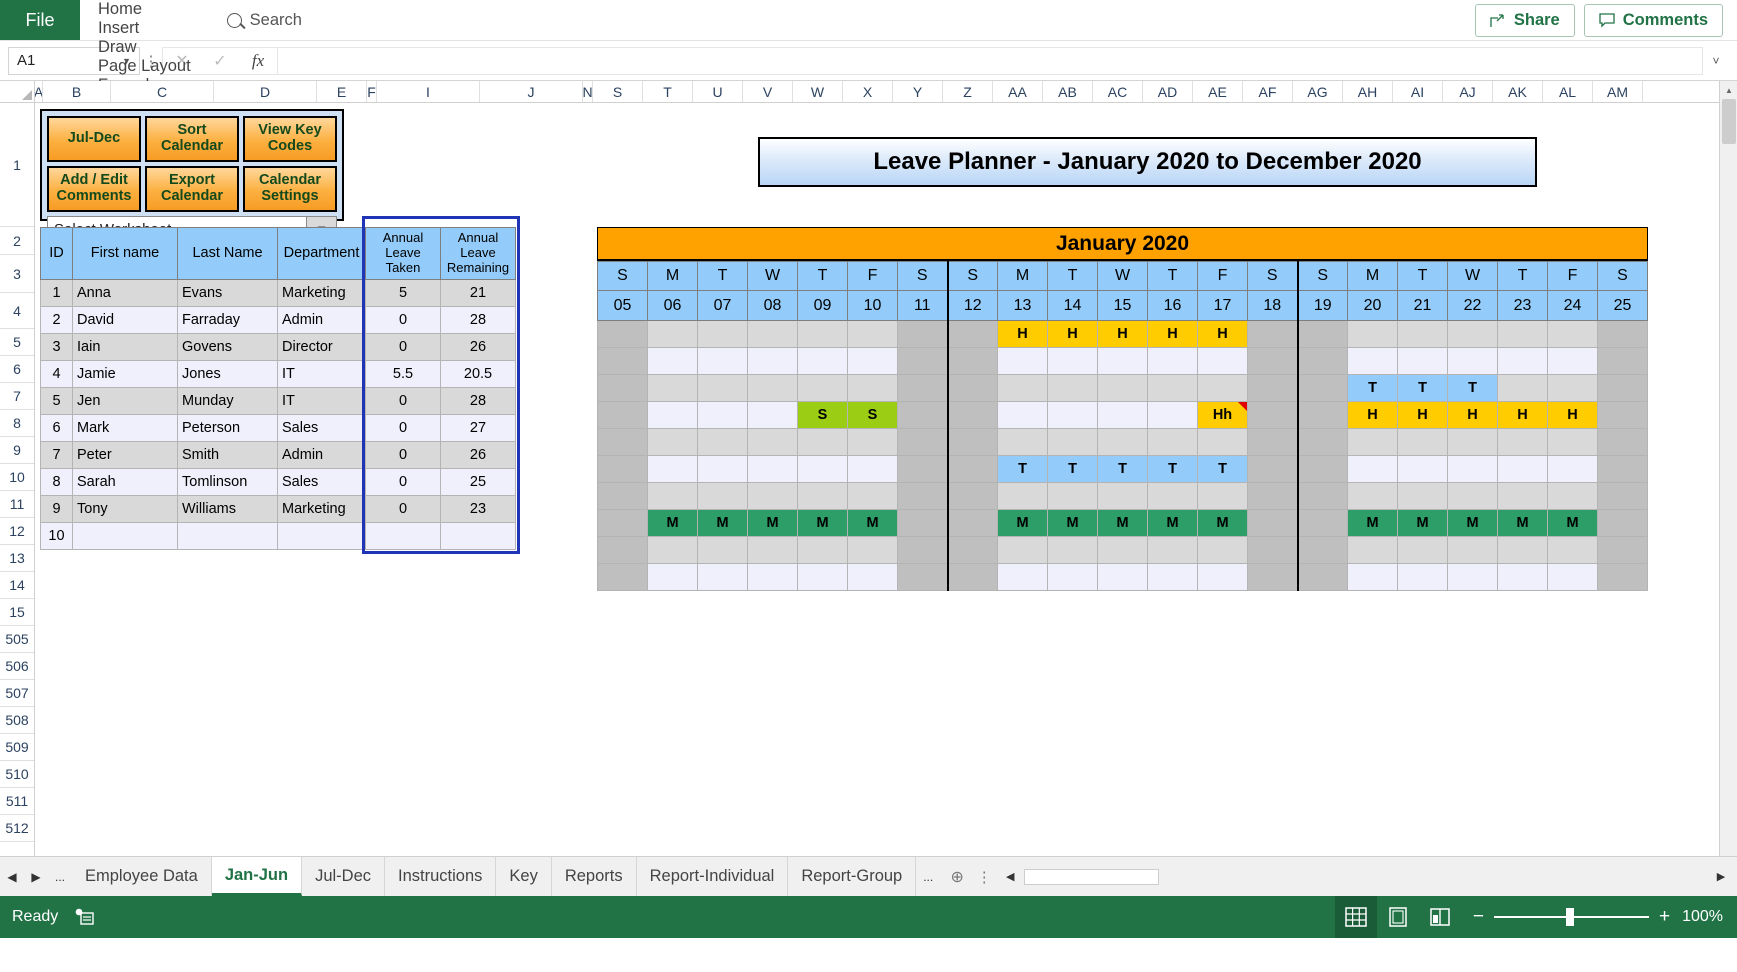 Image resolution: width=1737 pixels, height=972 pixels. What do you see at coordinates (321, 536) in the screenshot?
I see `employee-department` at bounding box center [321, 536].